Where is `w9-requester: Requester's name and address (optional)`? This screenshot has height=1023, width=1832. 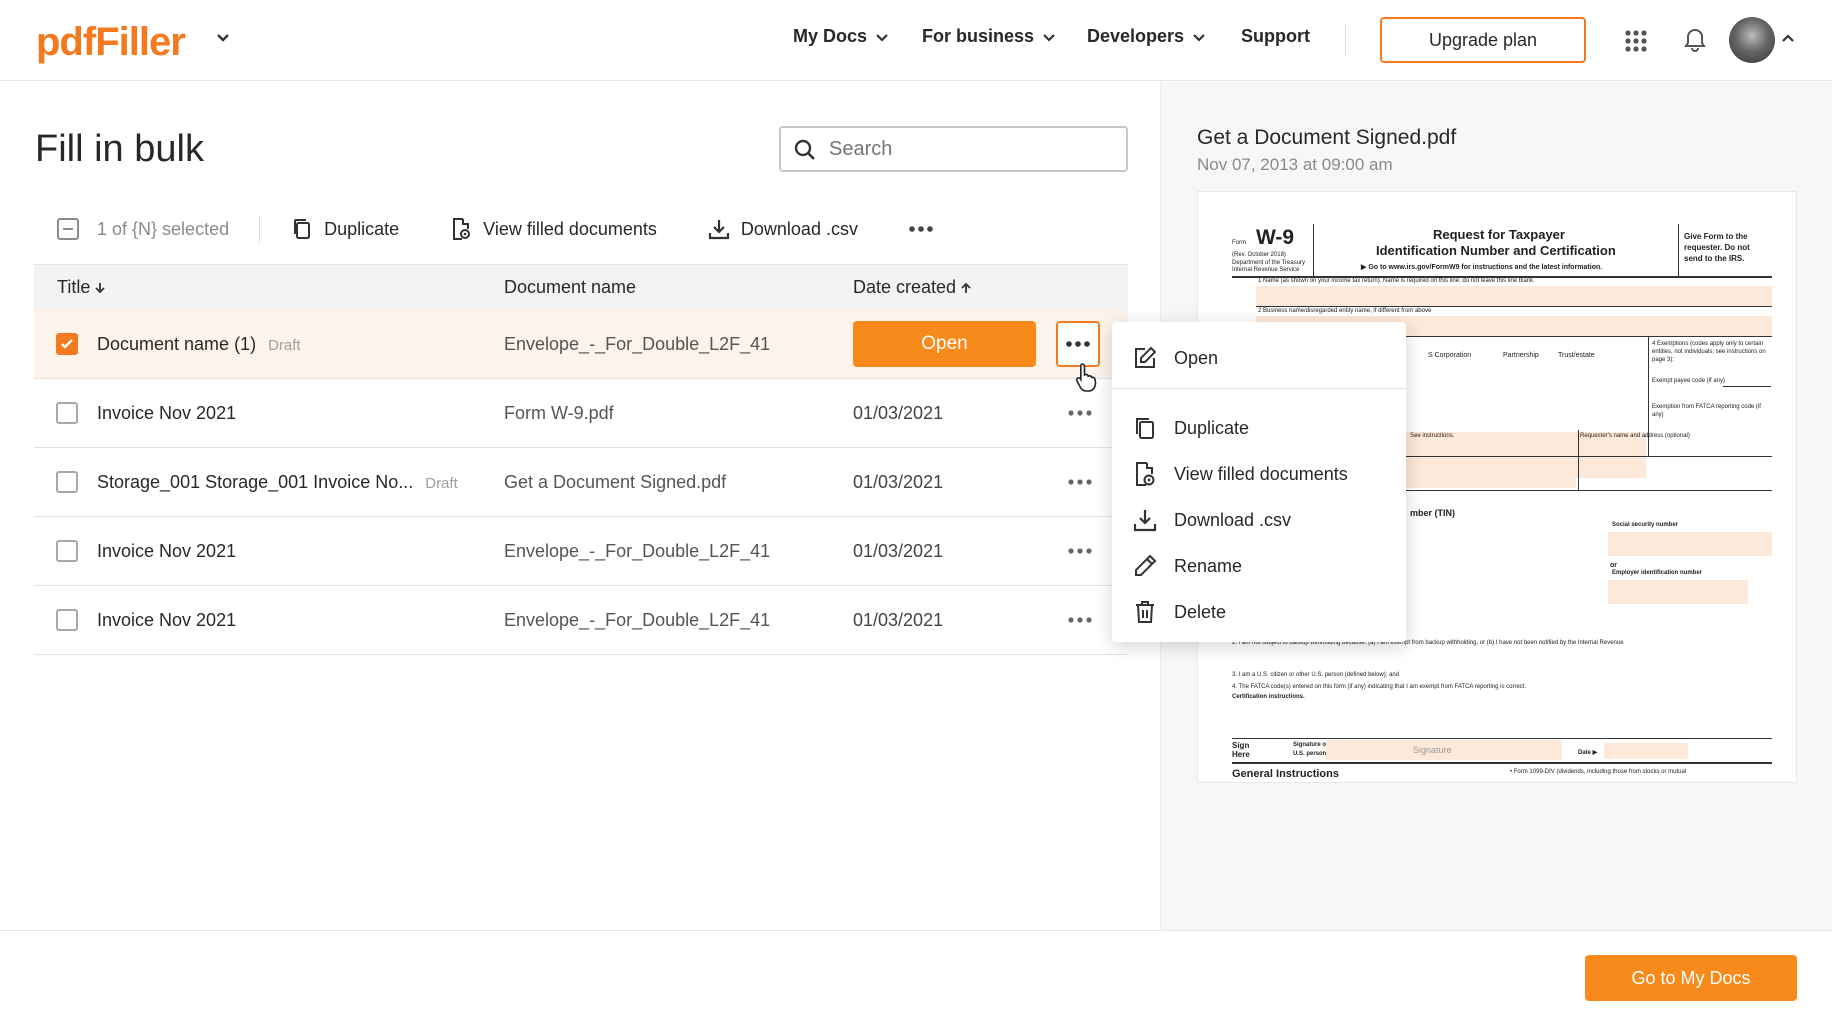
w9-requester: Requester's name and address (optional) is located at coordinates (1635, 436).